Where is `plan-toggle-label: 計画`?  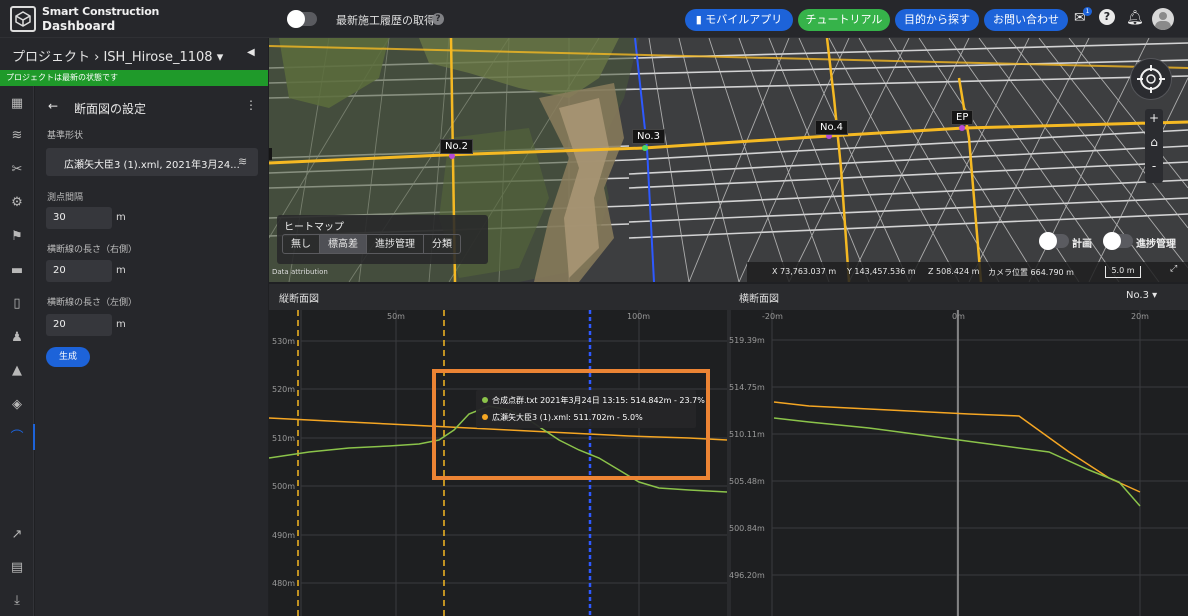
plan-toggle-label: 計画 is located at coordinates (1082, 244).